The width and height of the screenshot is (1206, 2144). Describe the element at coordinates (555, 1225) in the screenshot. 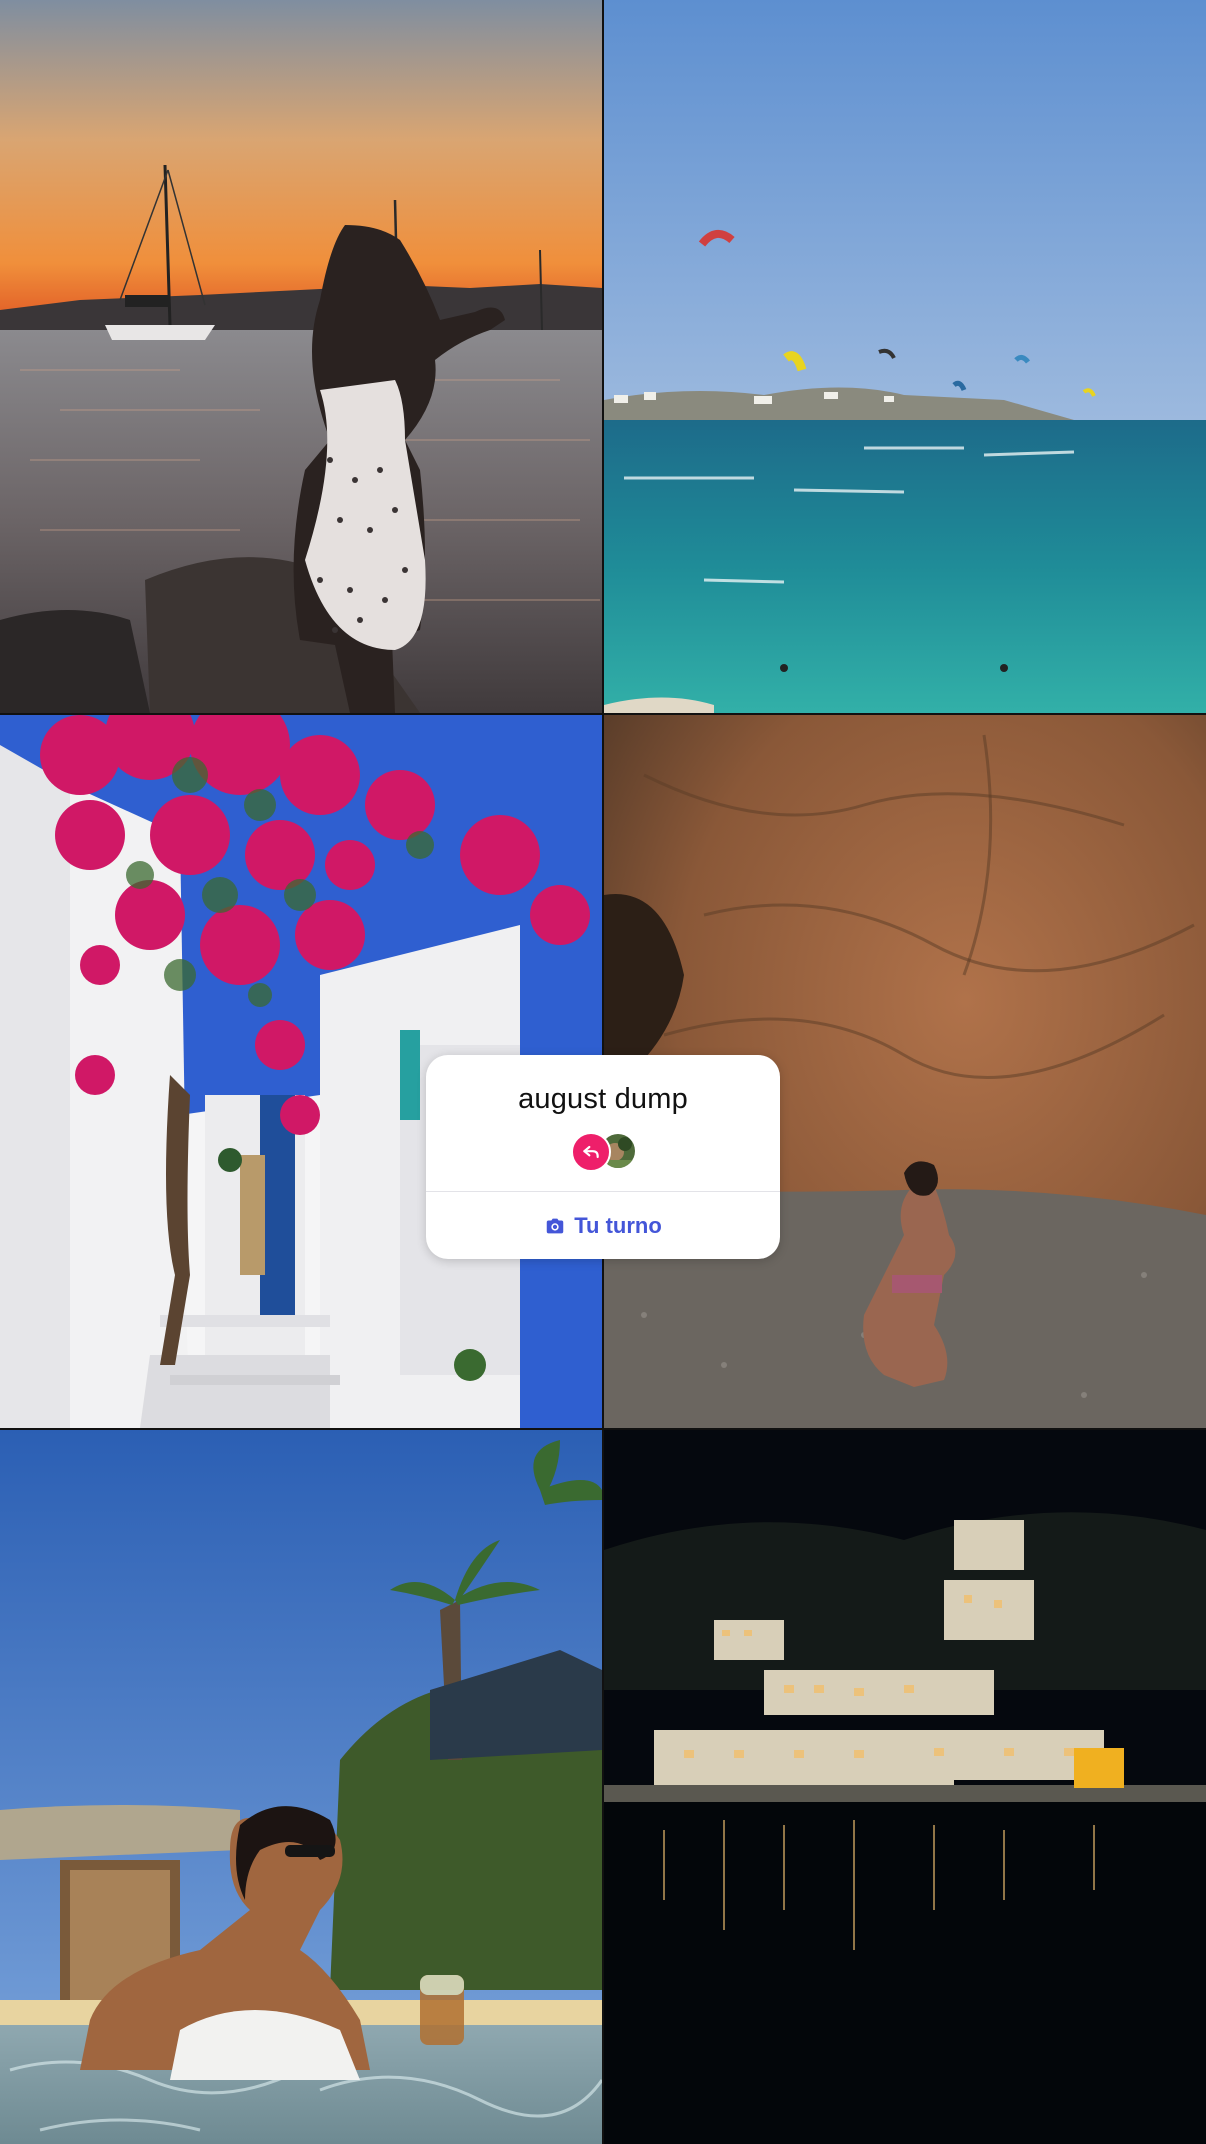

I see `camera-icon` at that location.